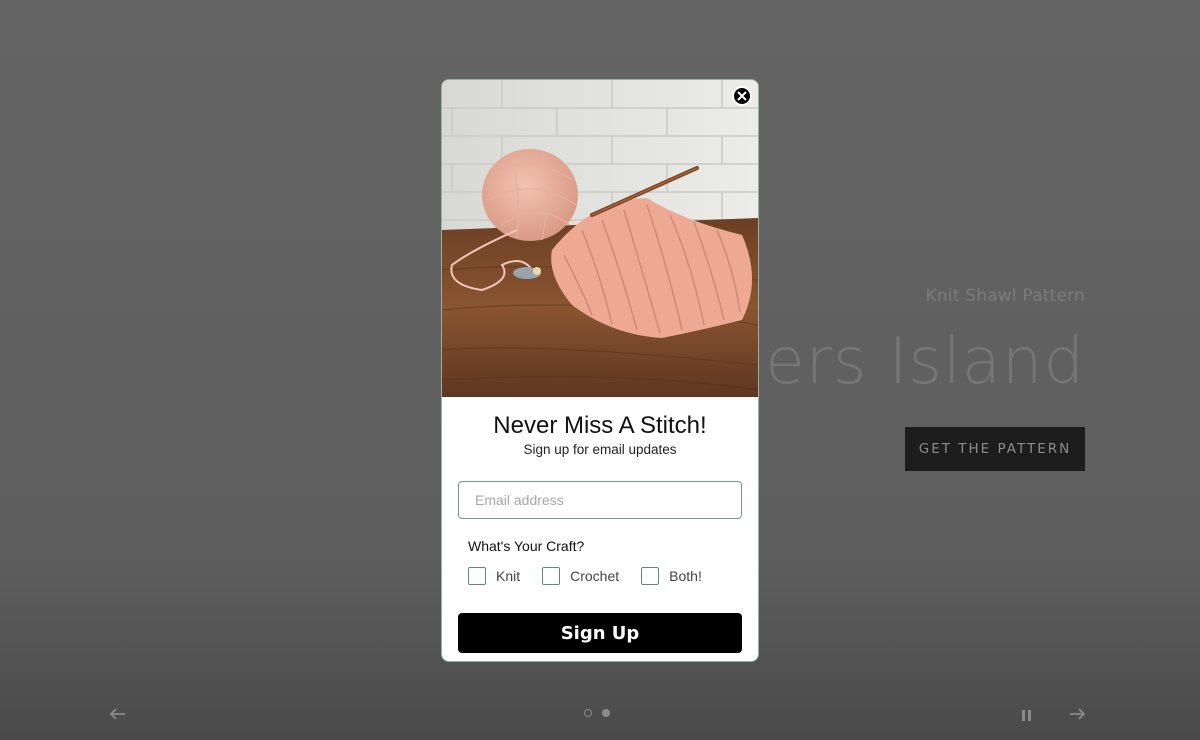 This screenshot has width=1200, height=740. What do you see at coordinates (600, 633) in the screenshot?
I see `sign-up-button: Sign Up` at bounding box center [600, 633].